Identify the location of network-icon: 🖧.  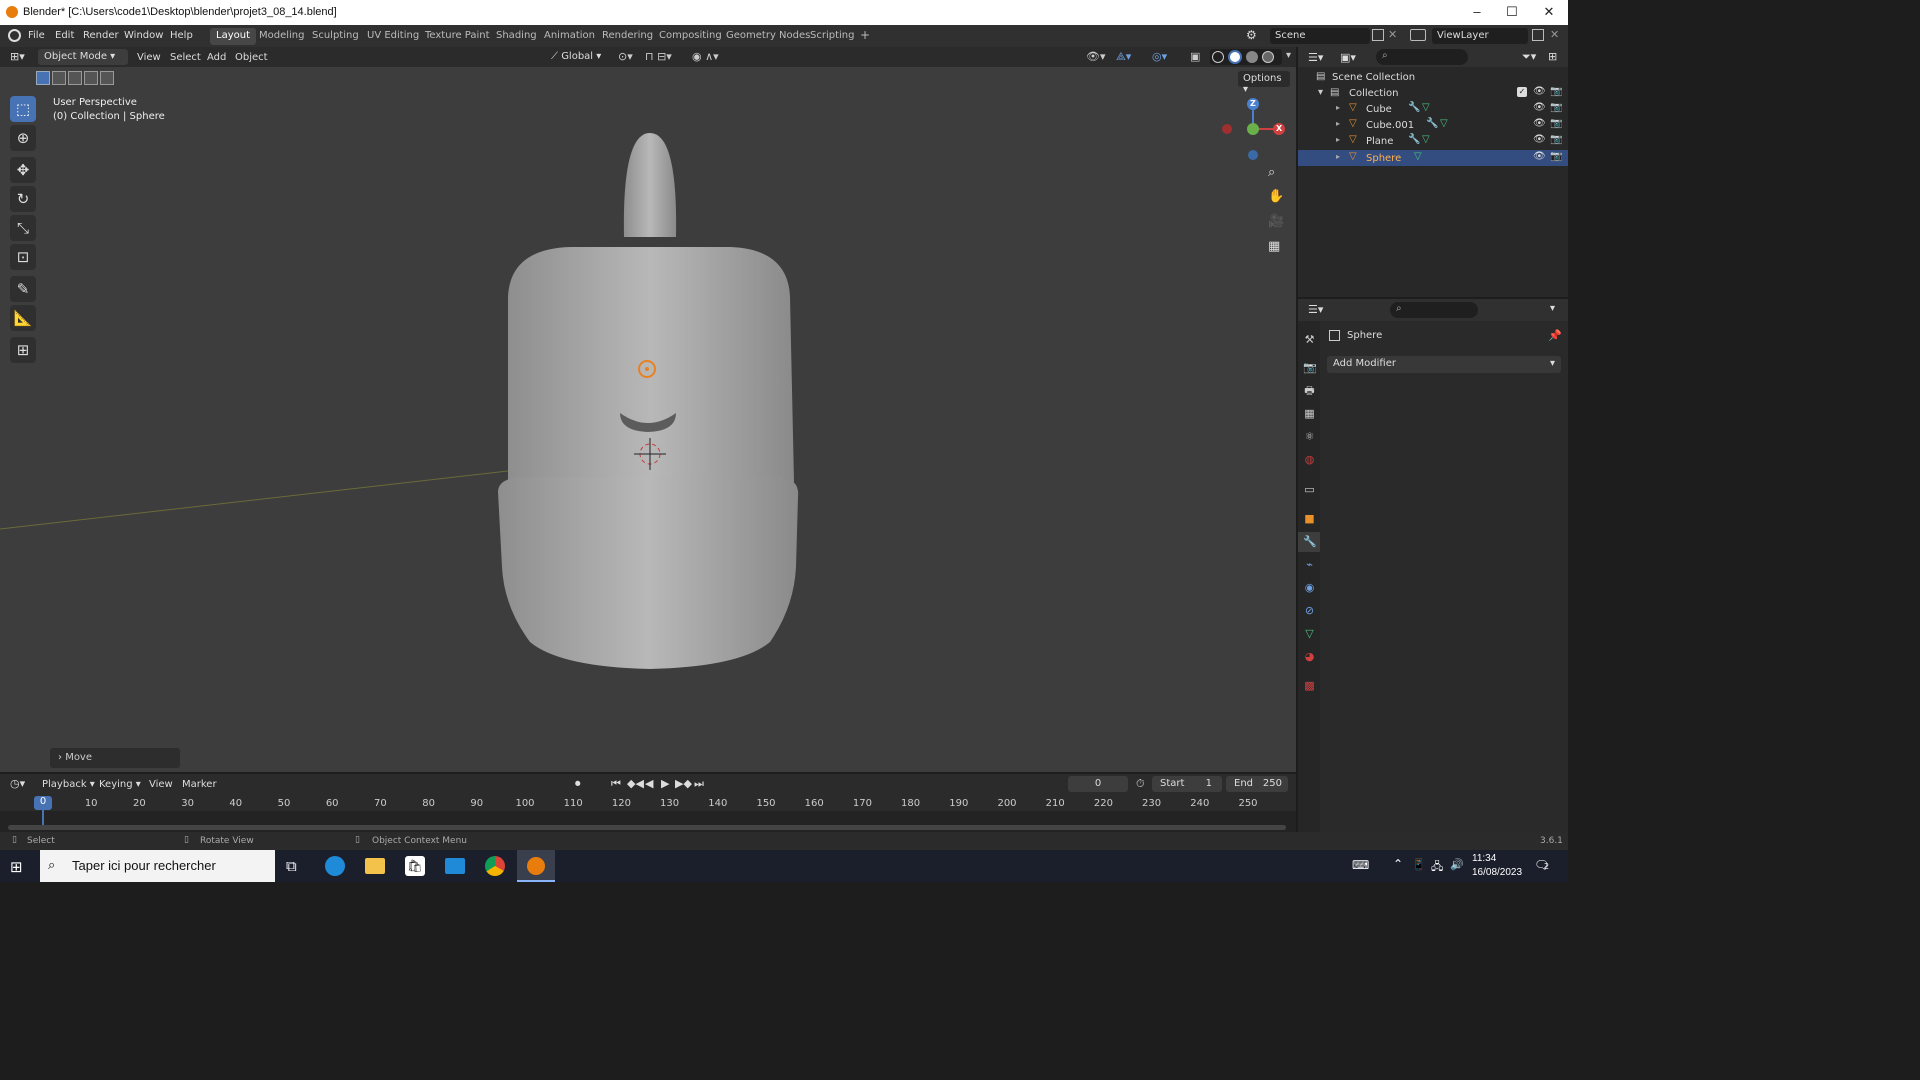
(1437, 867).